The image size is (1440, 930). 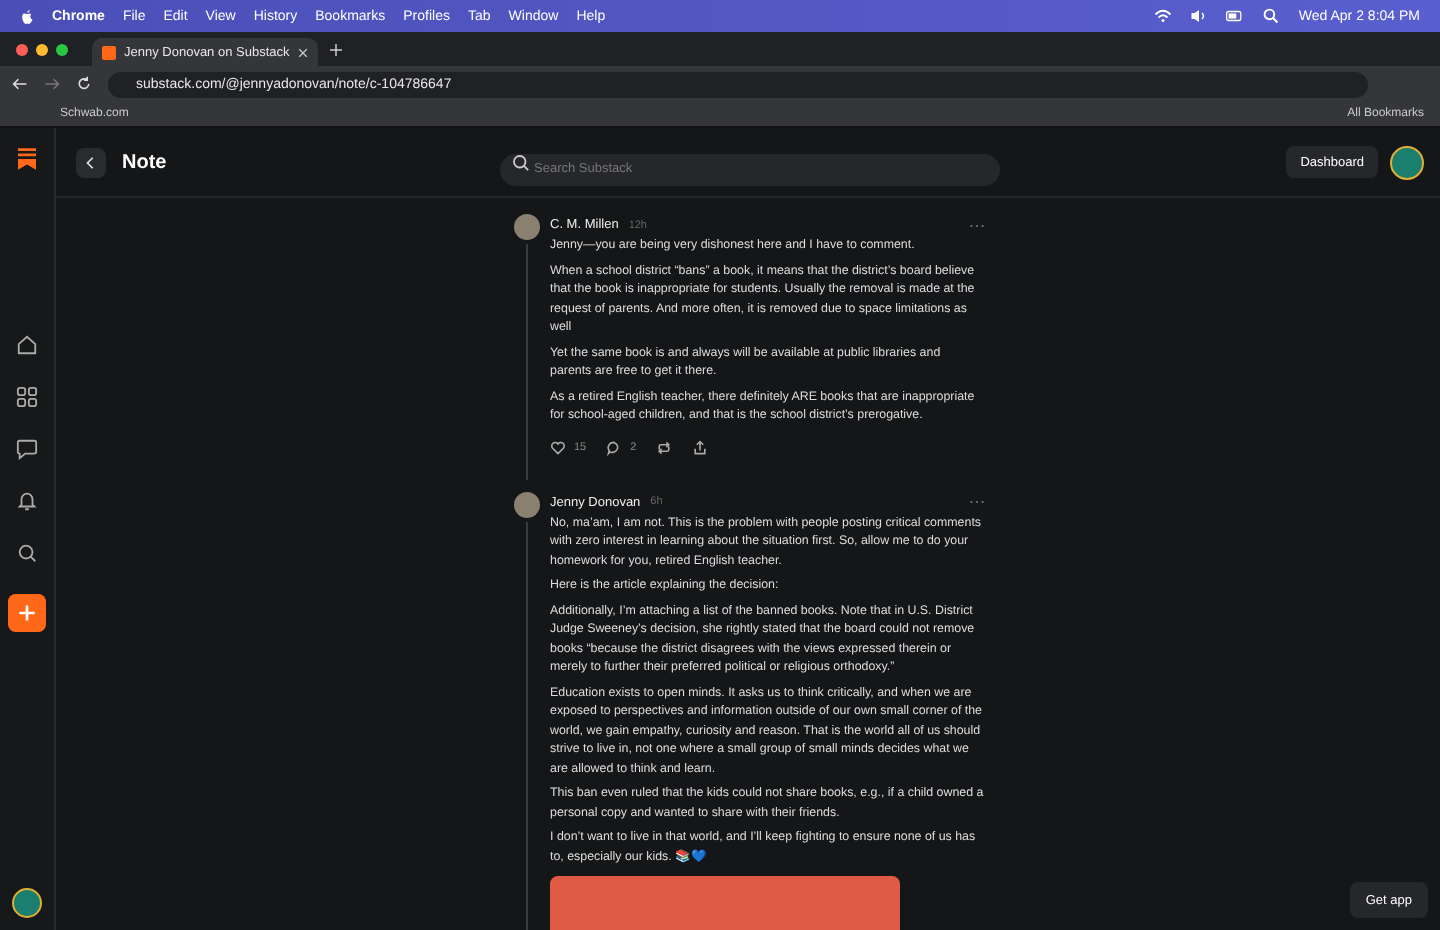 I want to click on grid-icon, so click(x=27, y=397).